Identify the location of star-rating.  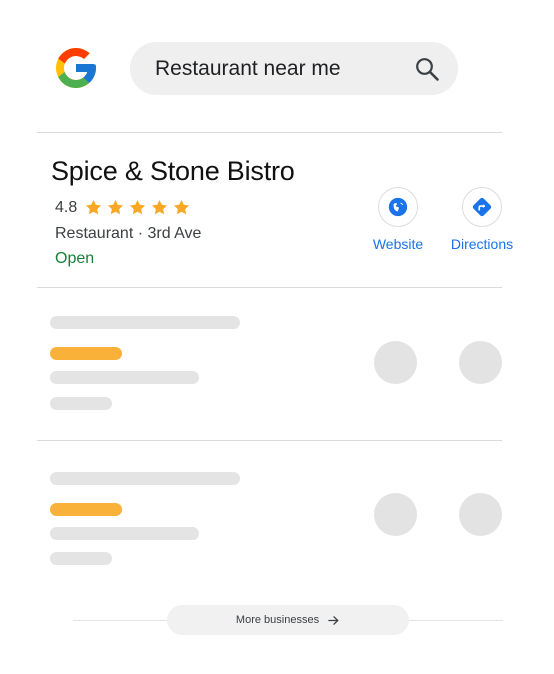
(137, 207).